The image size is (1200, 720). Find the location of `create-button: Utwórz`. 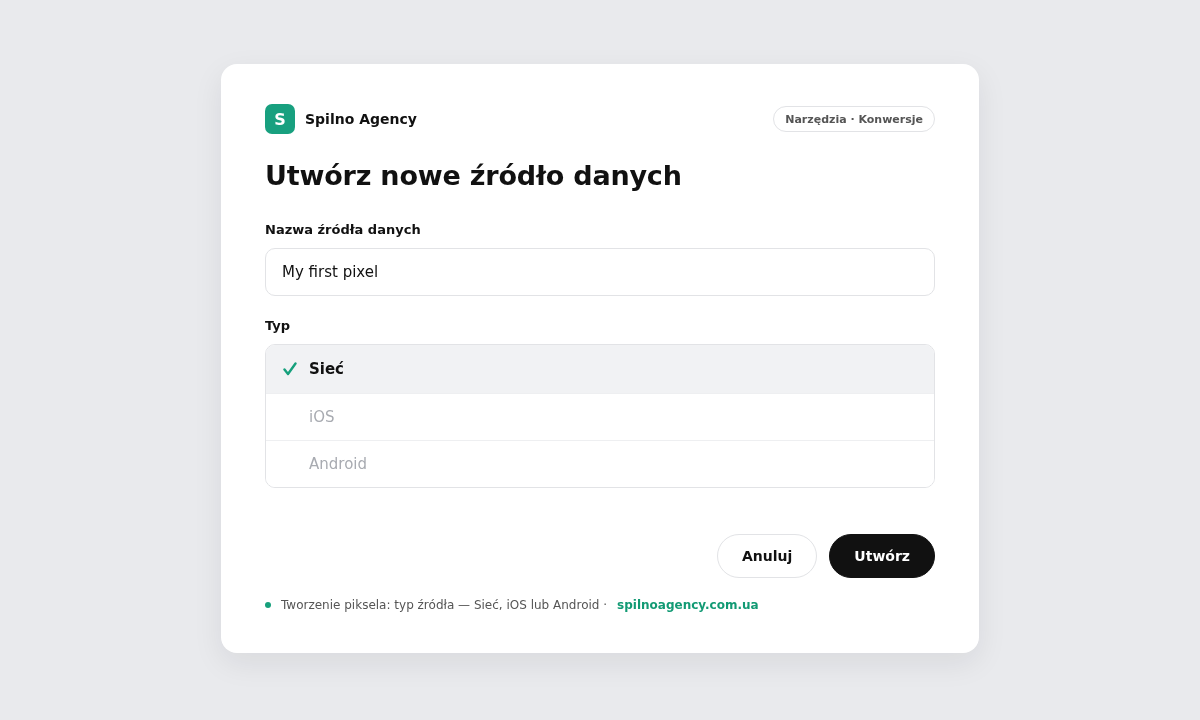

create-button: Utwórz is located at coordinates (882, 556).